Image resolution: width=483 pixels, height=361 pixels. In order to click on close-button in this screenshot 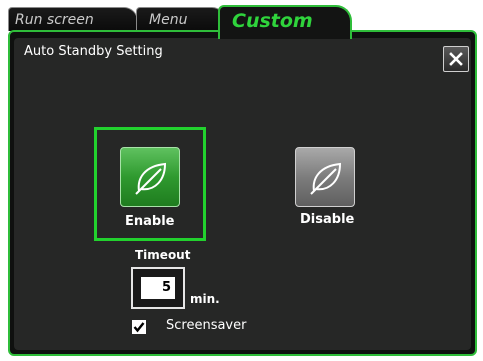, I will do `click(456, 59)`.